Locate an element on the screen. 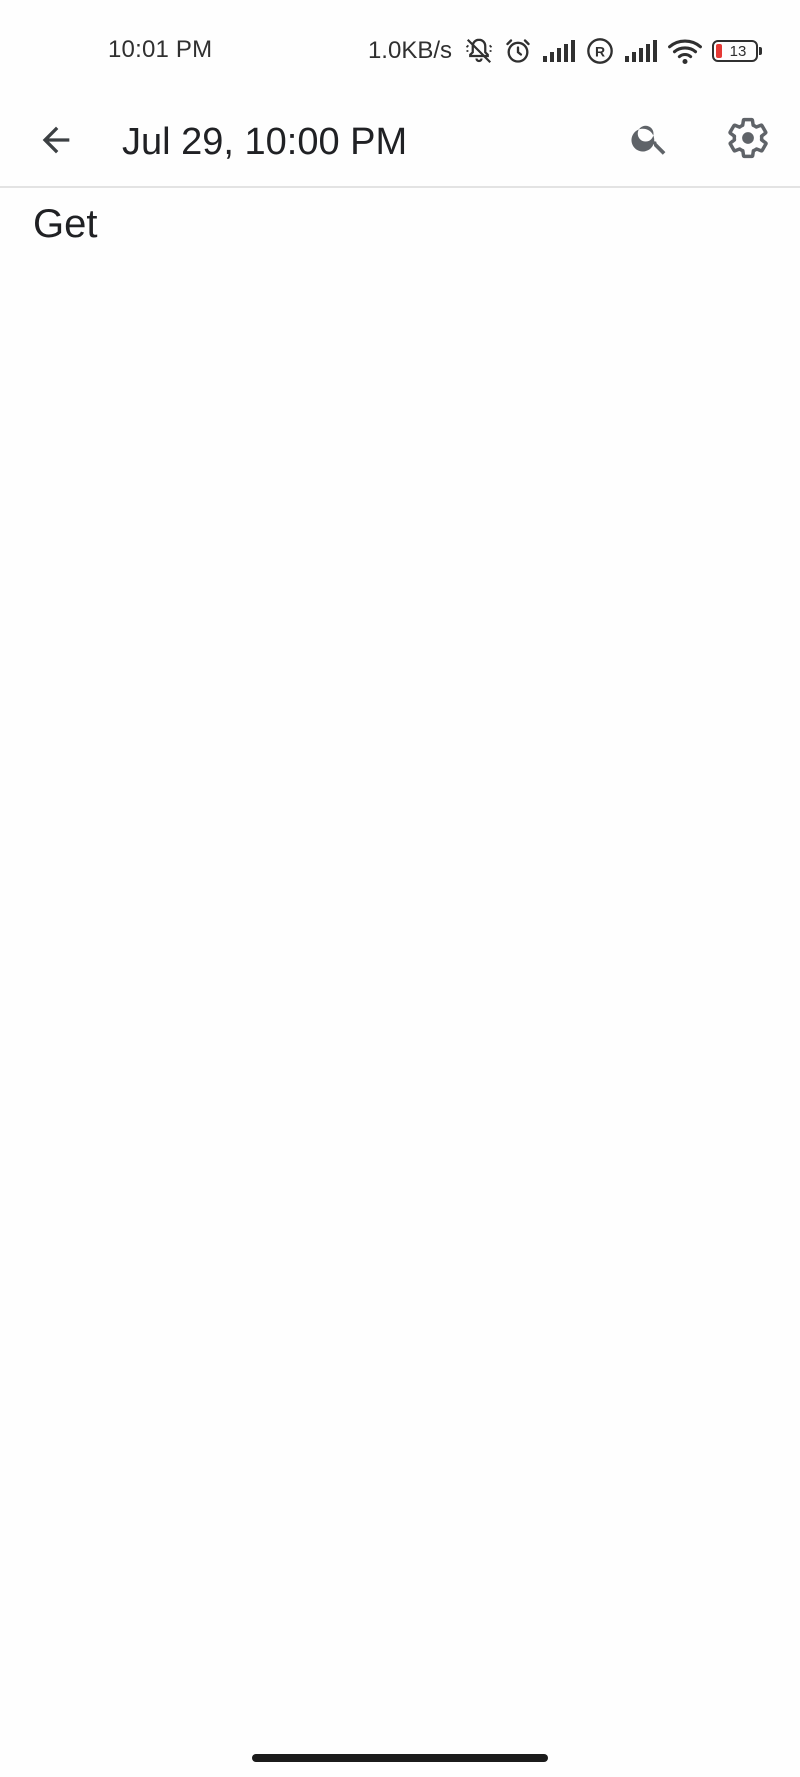  wifi-icon is located at coordinates (685, 51).